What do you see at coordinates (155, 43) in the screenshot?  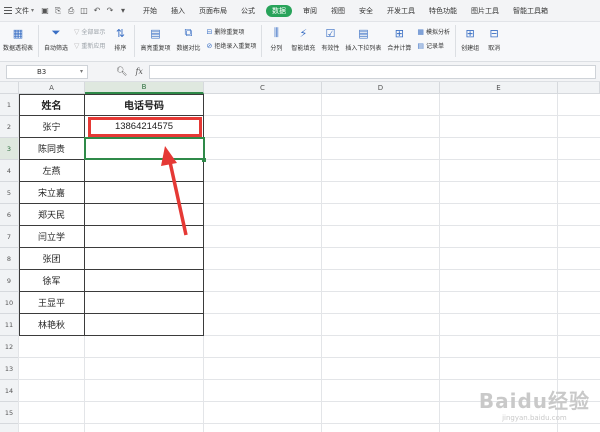 I see `highlight-duplicates-button: ▤ 高亮重复项` at bounding box center [155, 43].